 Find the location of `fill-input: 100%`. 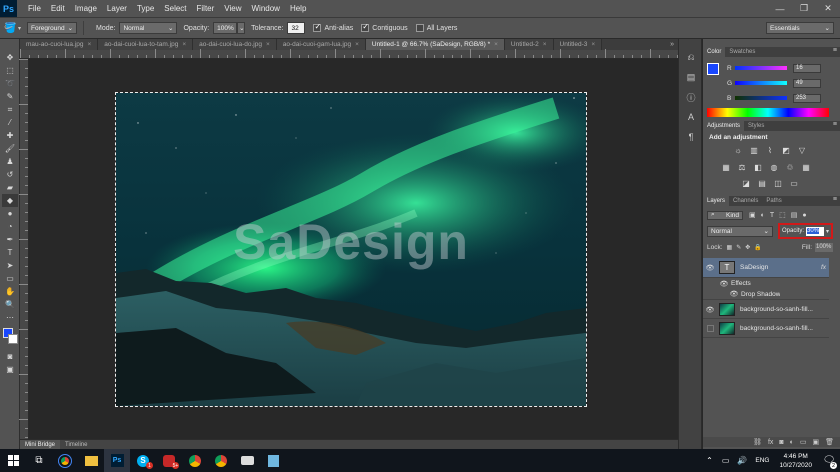

fill-input: 100% is located at coordinates (824, 247).